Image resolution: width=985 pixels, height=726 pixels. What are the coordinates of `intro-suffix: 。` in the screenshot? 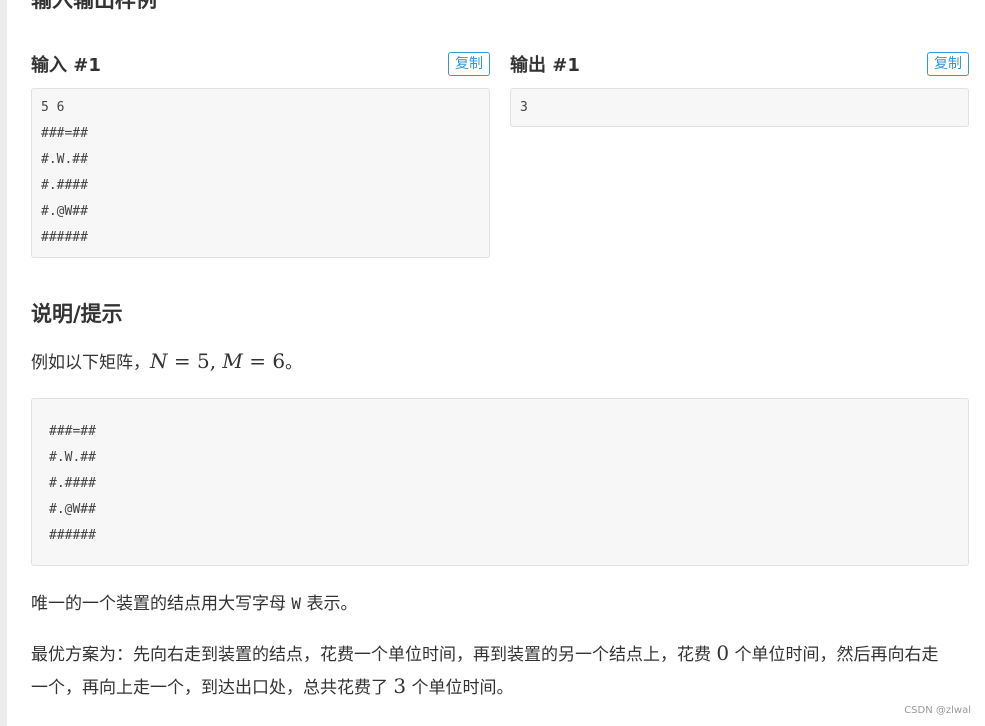 It's located at (294, 363).